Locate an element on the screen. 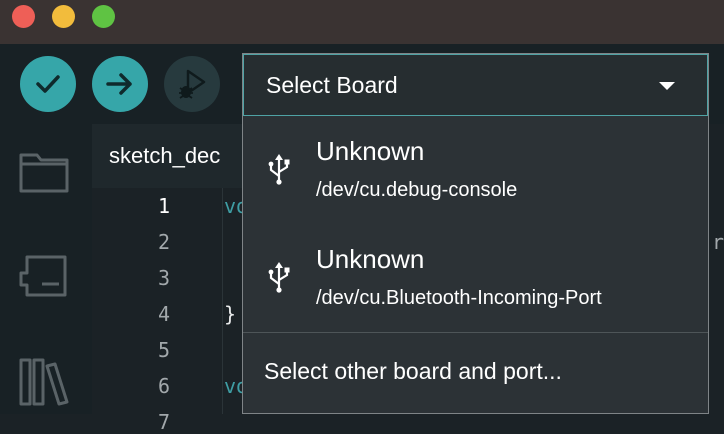 Image resolution: width=724 pixels, height=434 pixels. line-number: 2 is located at coordinates (163, 242).